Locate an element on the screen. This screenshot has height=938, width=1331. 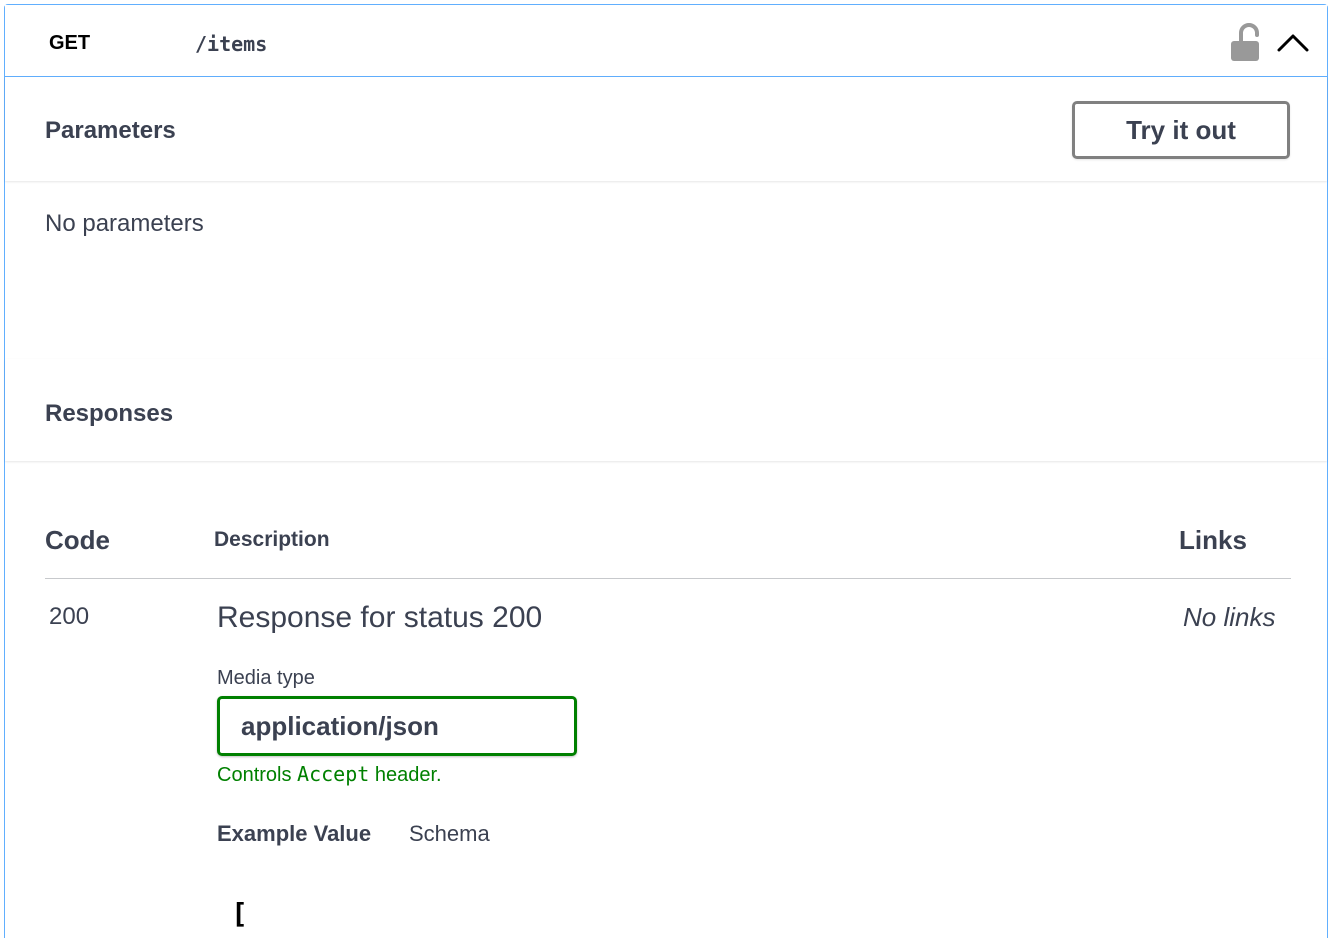
http-method: GET is located at coordinates (70, 43).